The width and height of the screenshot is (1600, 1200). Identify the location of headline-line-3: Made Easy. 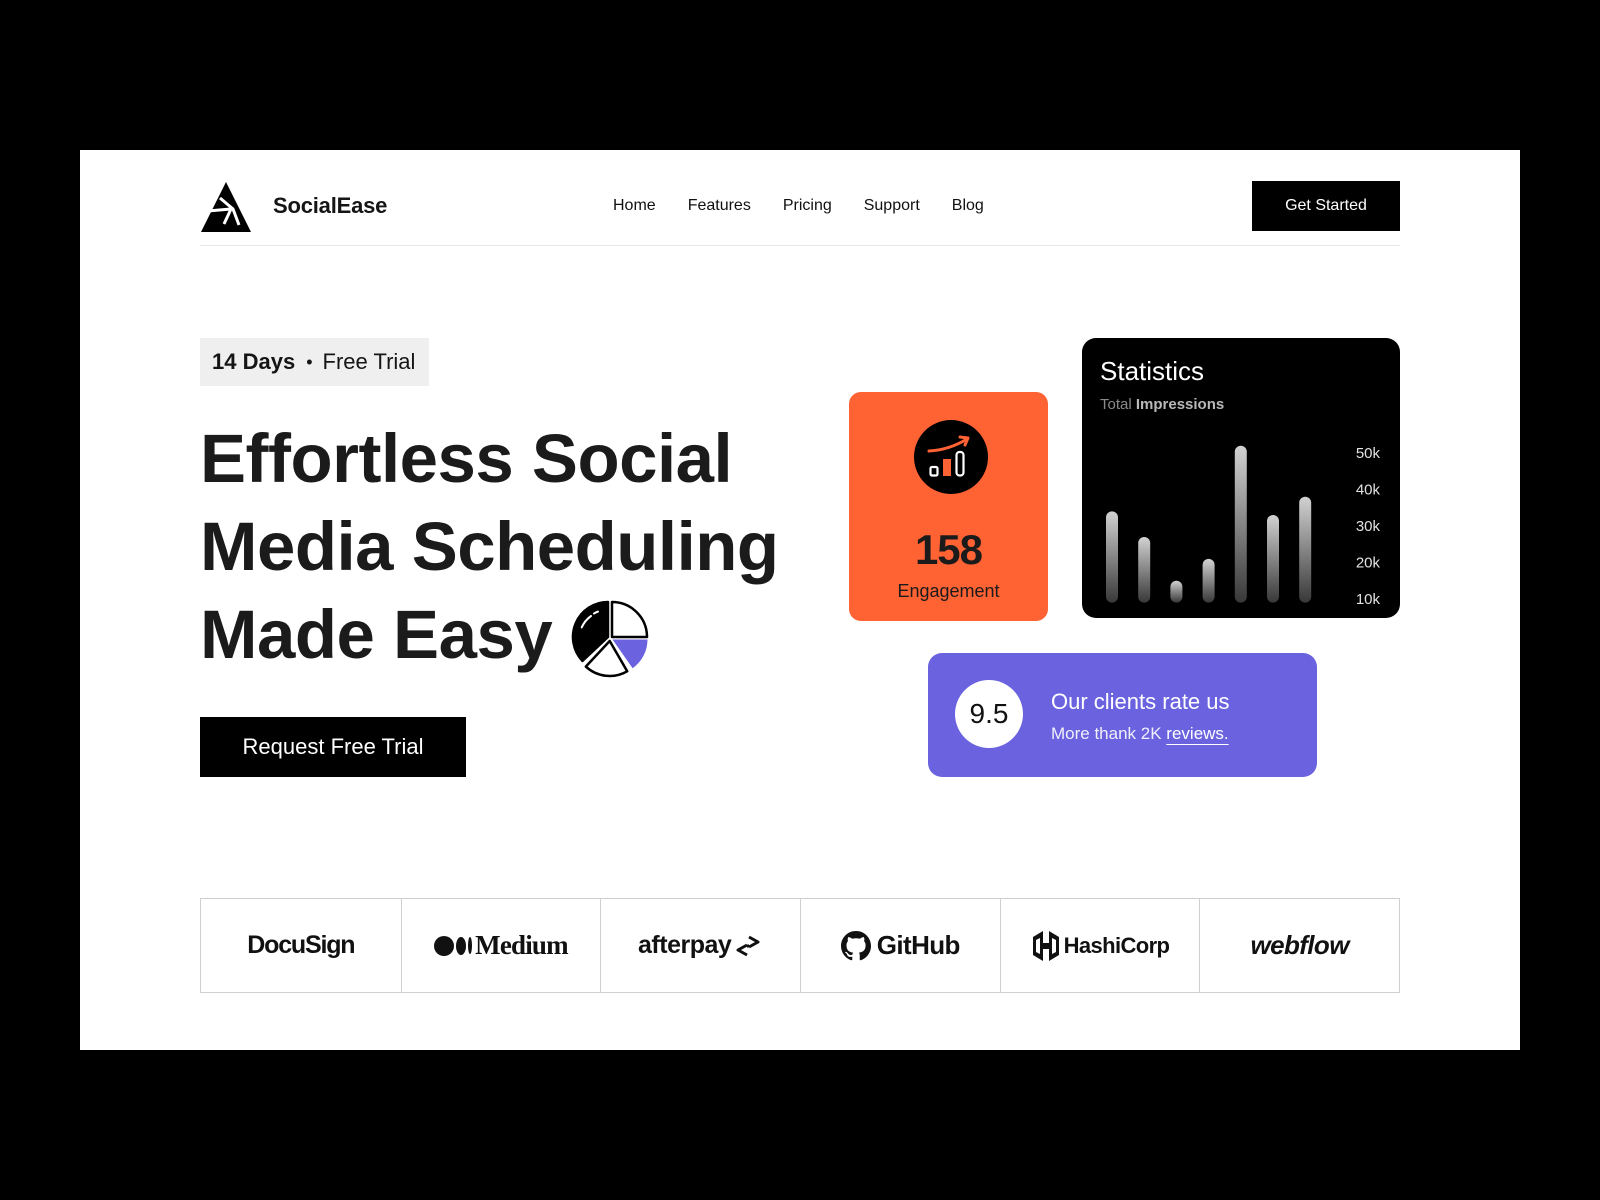
(376, 634).